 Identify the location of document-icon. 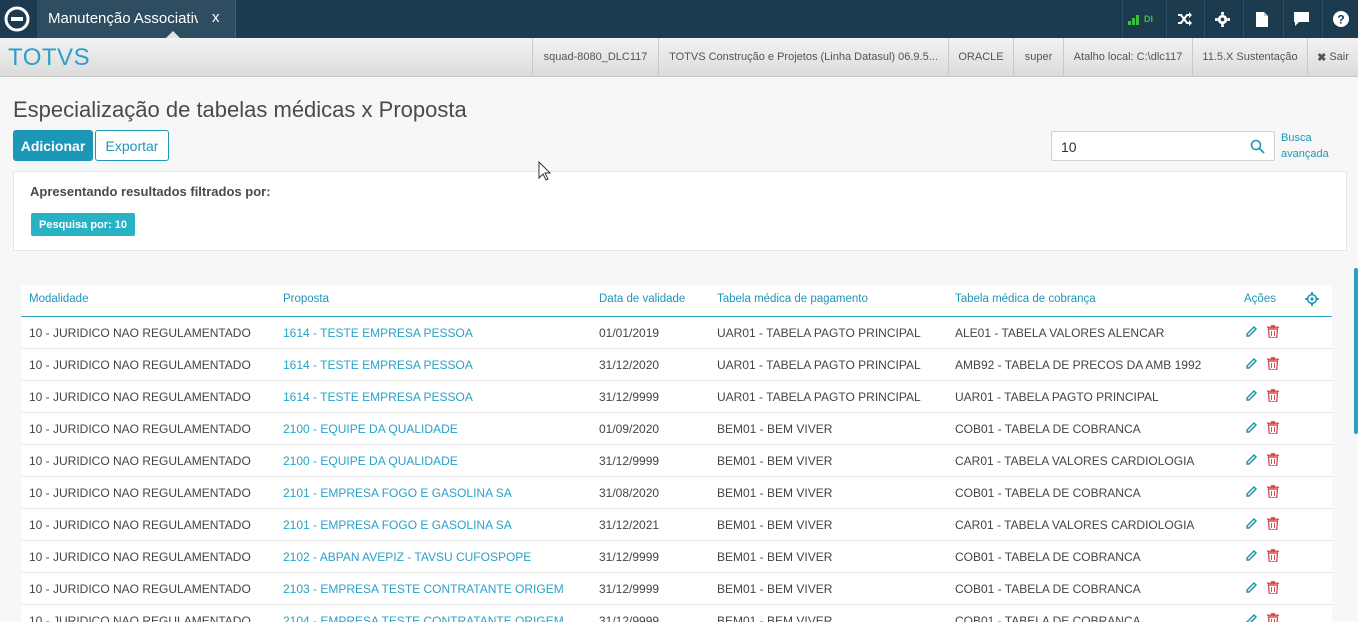
(1261, 19).